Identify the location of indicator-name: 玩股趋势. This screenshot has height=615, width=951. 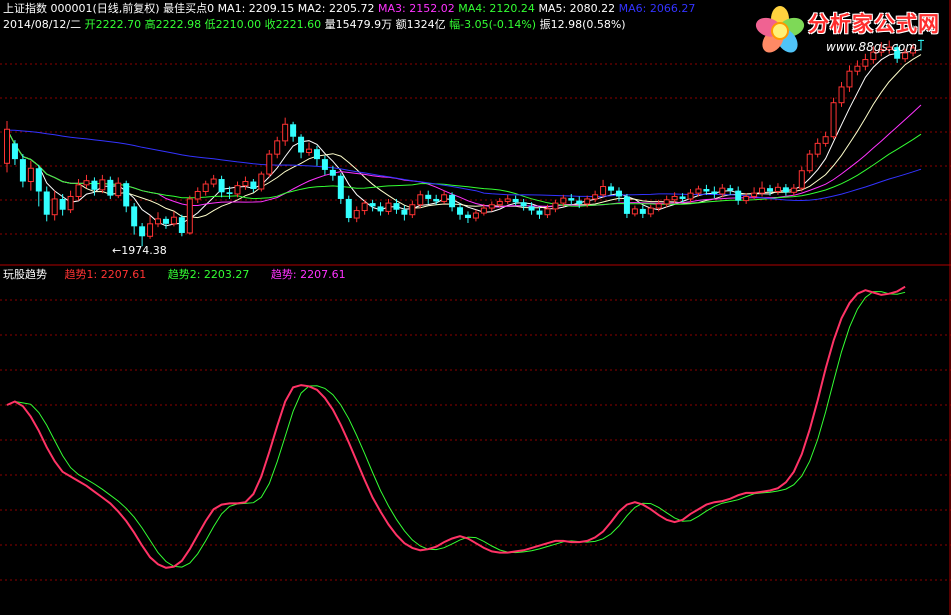
(25, 274).